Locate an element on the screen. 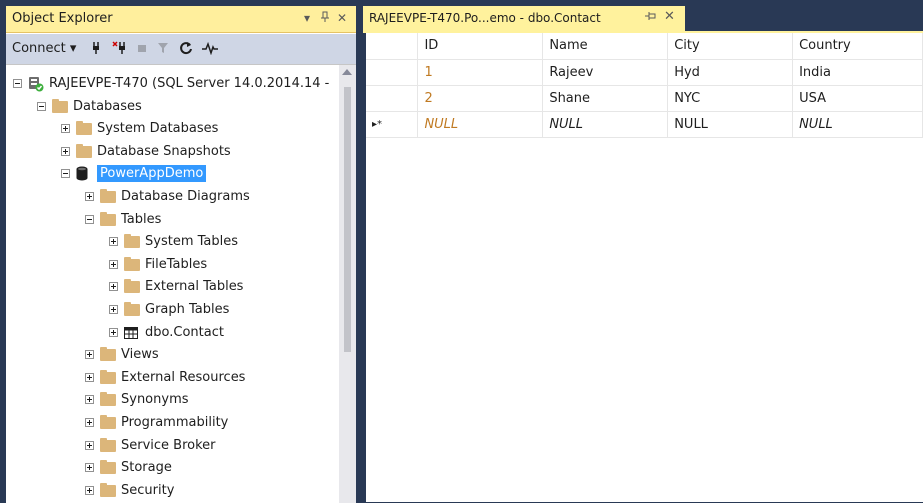 The height and width of the screenshot is (503, 923). scrollbar-thumb is located at coordinates (347, 219).